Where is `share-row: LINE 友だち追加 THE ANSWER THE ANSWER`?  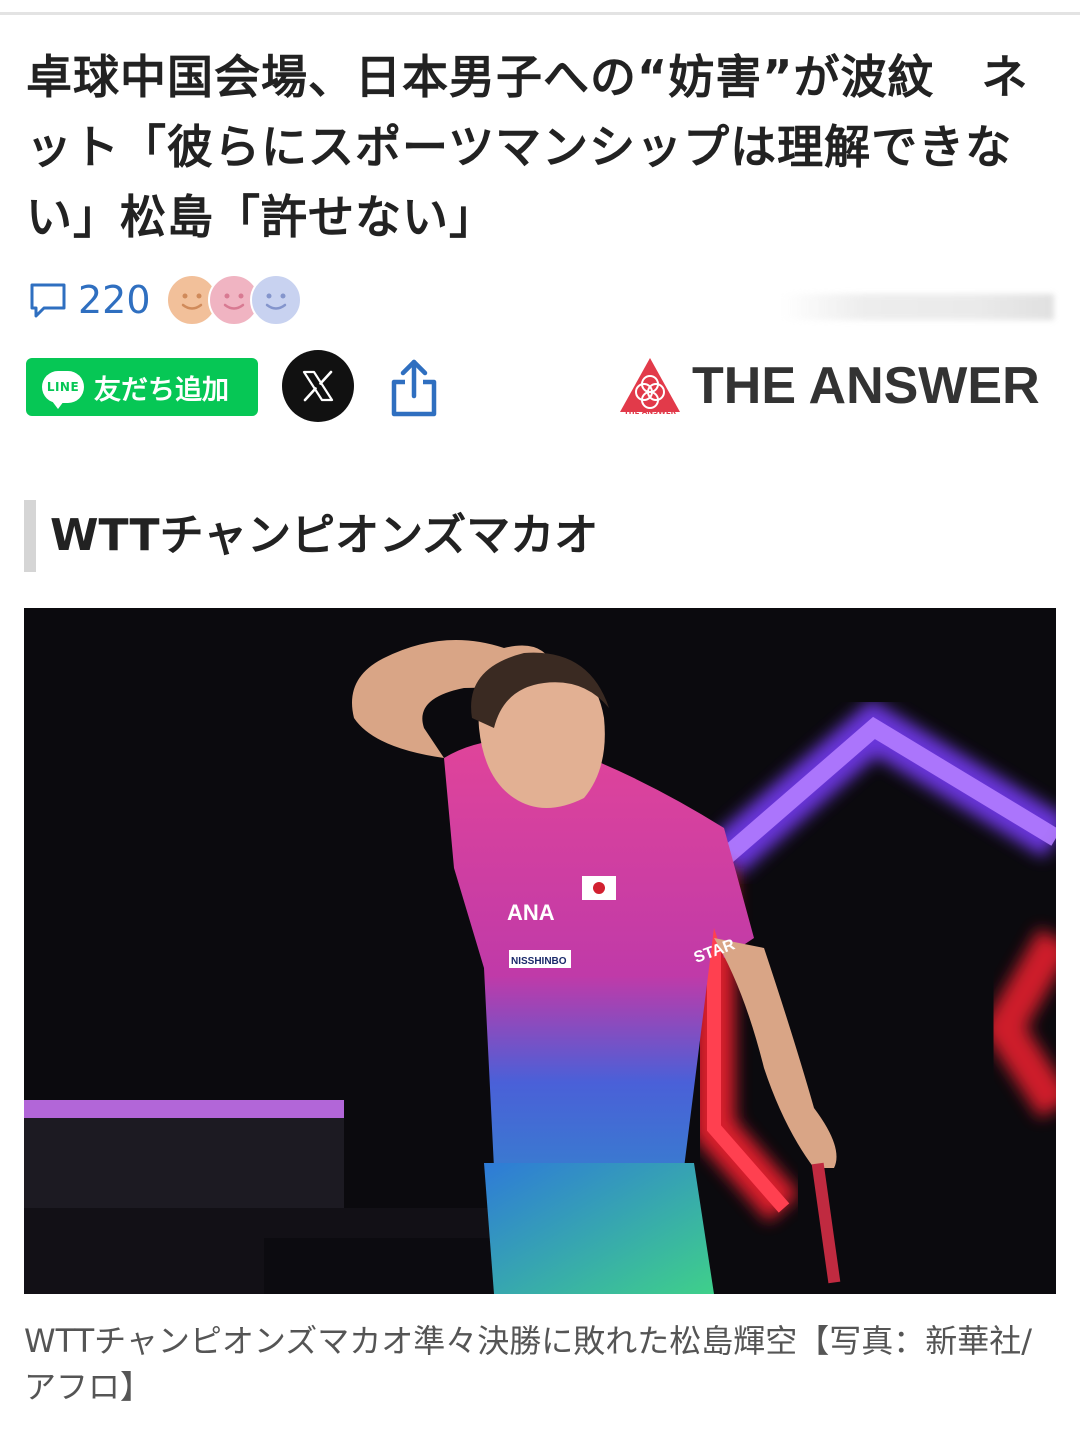 share-row: LINE 友だち追加 THE ANSWER THE ANSWER is located at coordinates (541, 390).